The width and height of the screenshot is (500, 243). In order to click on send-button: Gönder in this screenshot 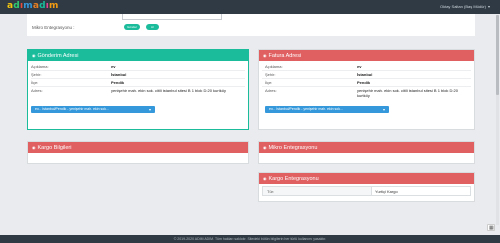, I will do `click(132, 27)`.